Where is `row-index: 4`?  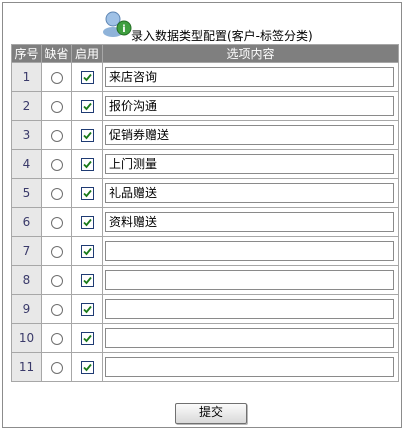
row-index: 4 is located at coordinates (26, 164).